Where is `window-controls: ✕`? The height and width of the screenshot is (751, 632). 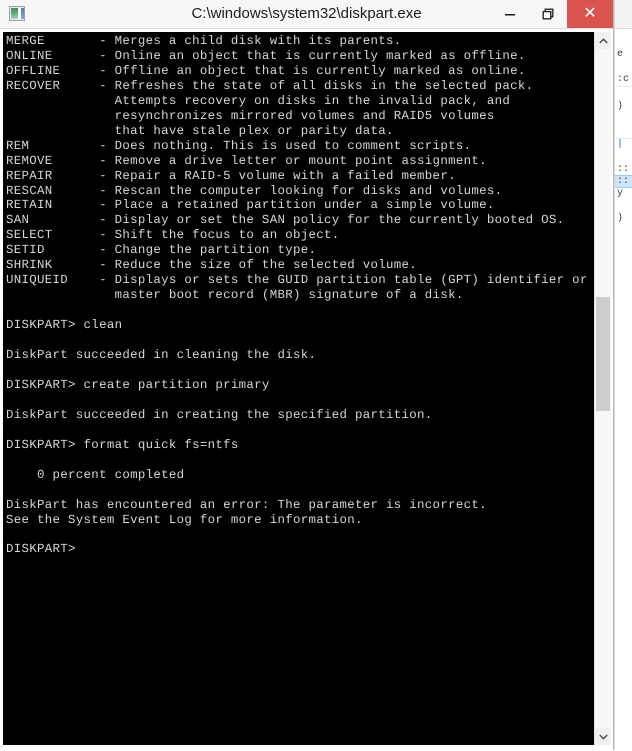
window-controls: ✕ is located at coordinates (552, 14).